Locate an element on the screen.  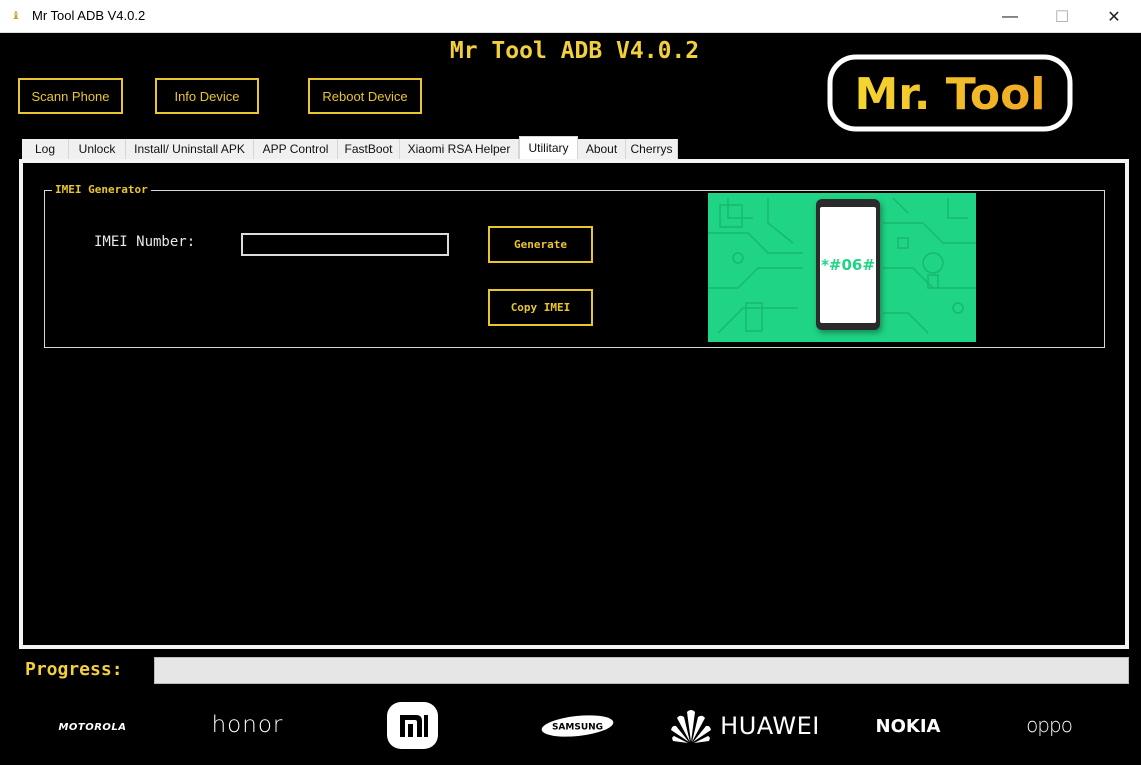
generate-button: Generate is located at coordinates (540, 244).